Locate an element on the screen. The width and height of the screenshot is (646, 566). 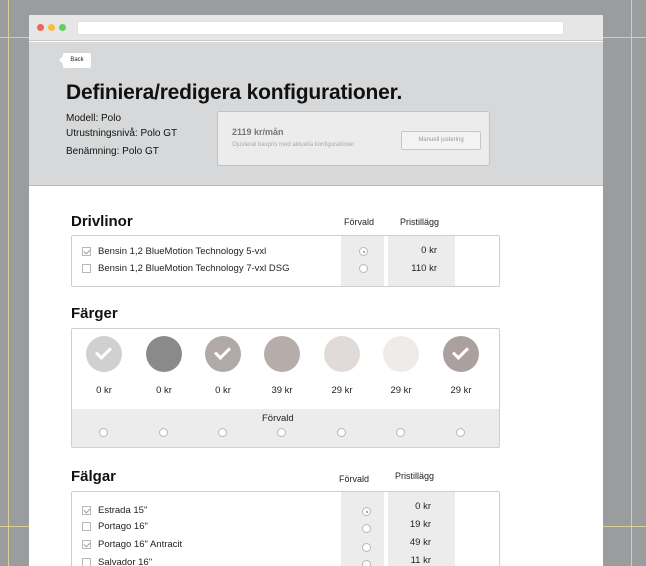
option-label: Estrada 15" is located at coordinates (123, 510).